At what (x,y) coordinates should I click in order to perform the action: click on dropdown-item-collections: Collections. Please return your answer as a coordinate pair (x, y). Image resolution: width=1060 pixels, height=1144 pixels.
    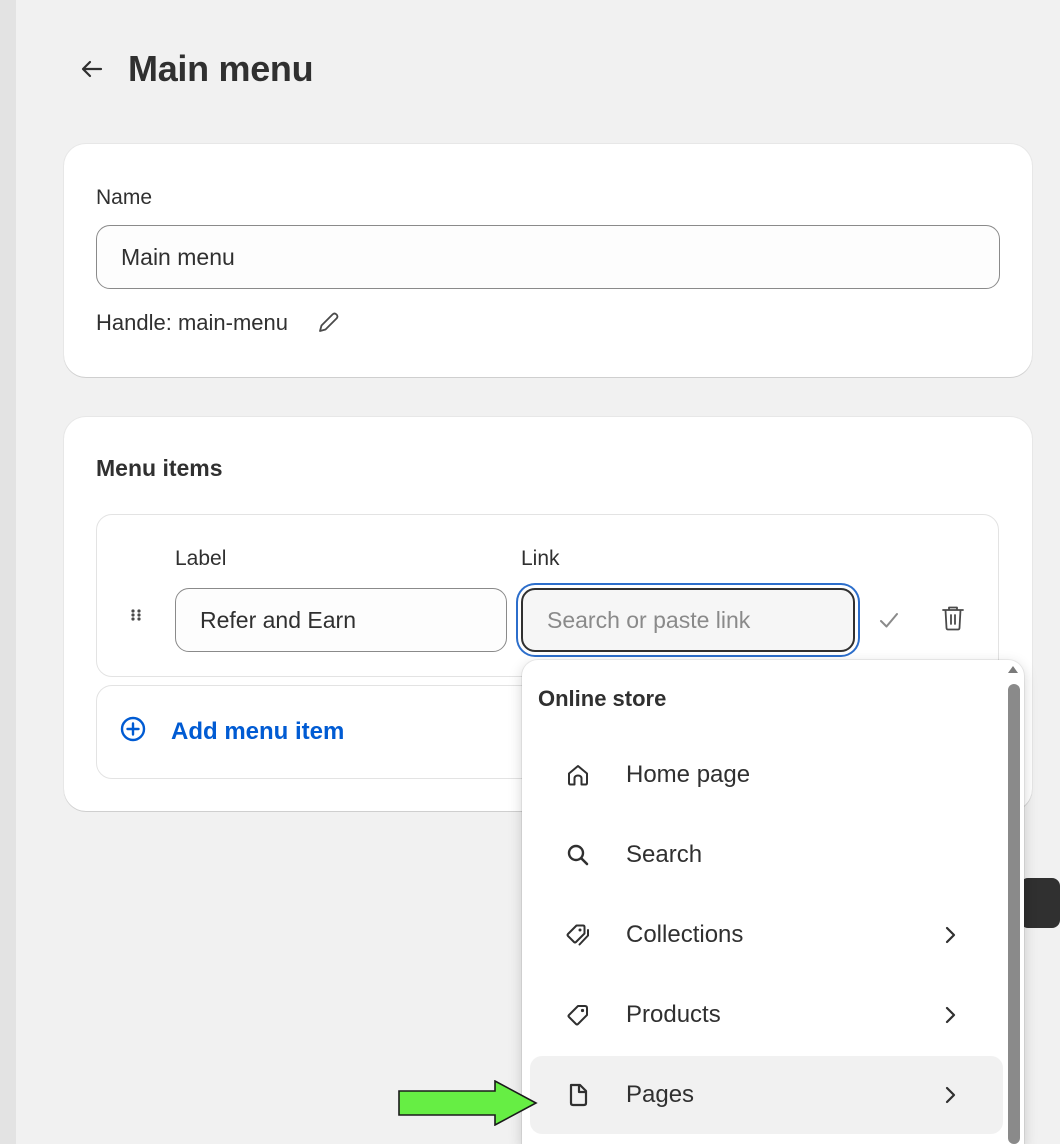
    Looking at the image, I should click on (766, 935).